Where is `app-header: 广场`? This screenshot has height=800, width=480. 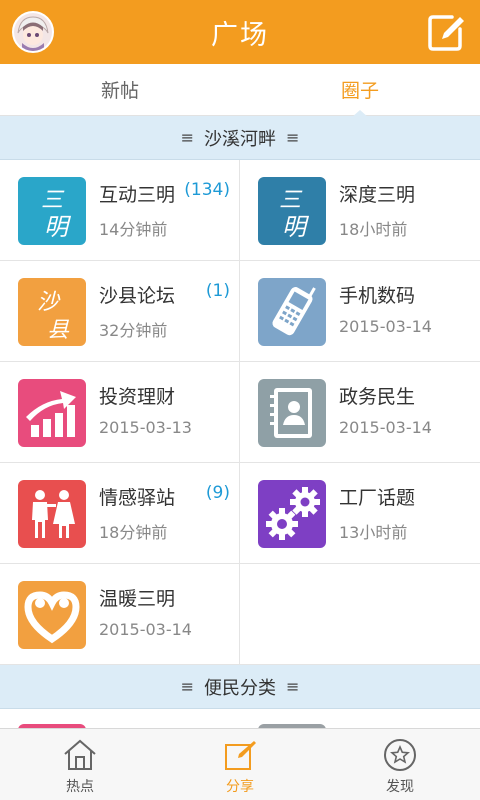 app-header: 广场 is located at coordinates (240, 32).